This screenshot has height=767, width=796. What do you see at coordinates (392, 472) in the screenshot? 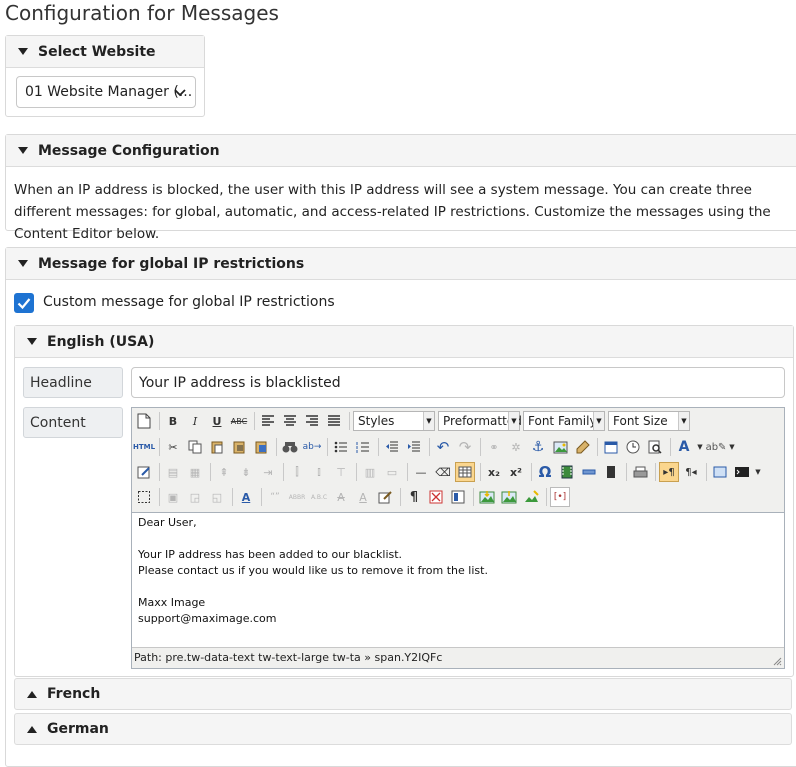
I see `merge-cells-icon: ▭` at bounding box center [392, 472].